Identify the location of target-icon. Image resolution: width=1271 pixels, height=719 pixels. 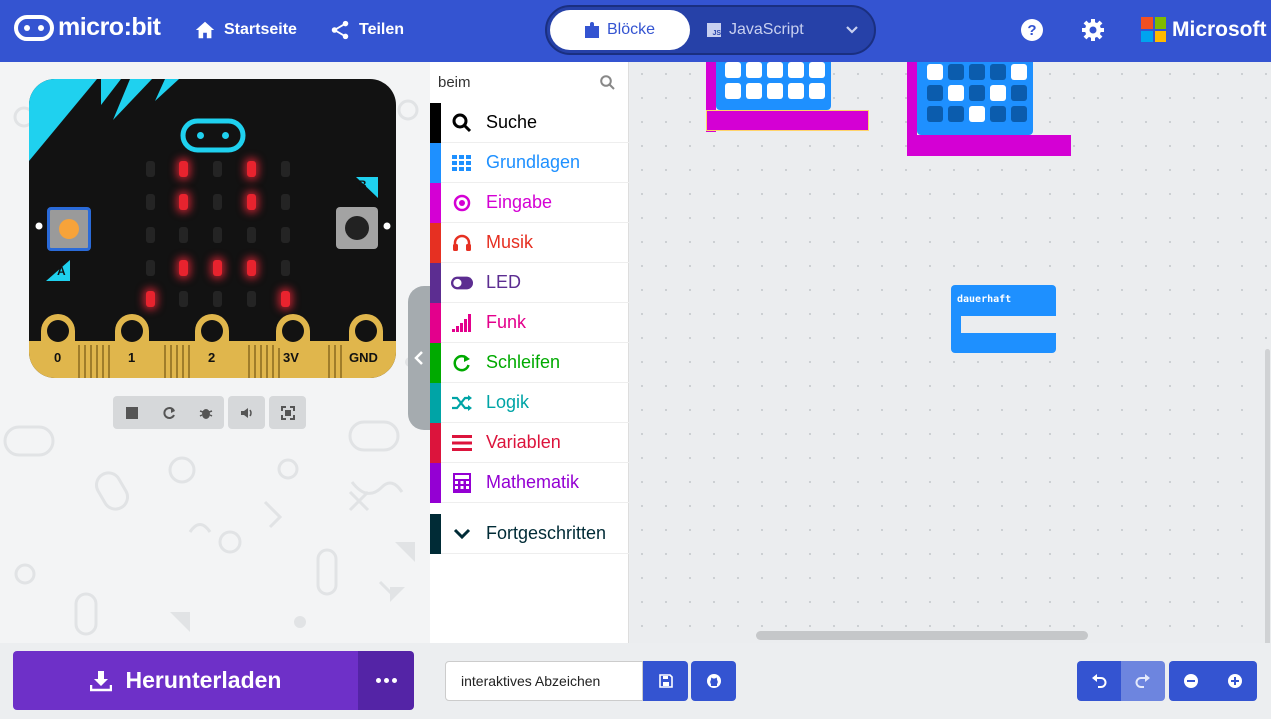
(462, 203).